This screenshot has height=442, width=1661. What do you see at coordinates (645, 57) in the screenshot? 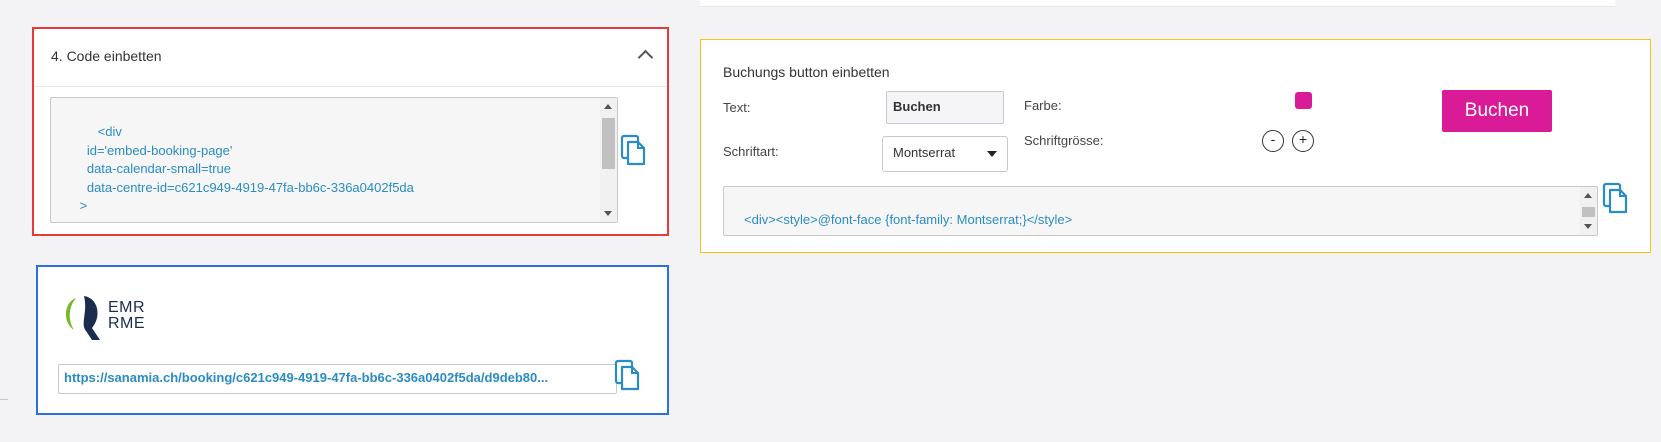
I see `chevron-up-icon` at bounding box center [645, 57].